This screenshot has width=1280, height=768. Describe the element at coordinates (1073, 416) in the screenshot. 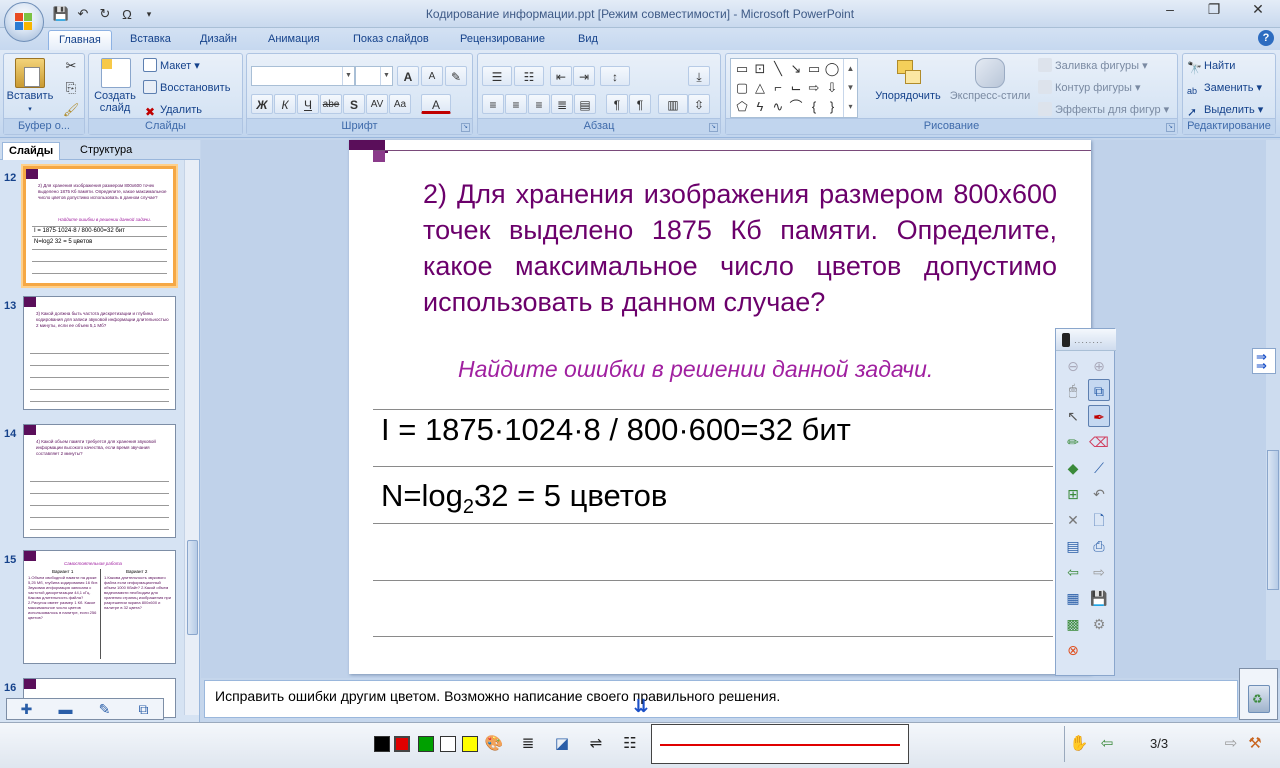

I see `select-arrow-icon: ↖` at that location.